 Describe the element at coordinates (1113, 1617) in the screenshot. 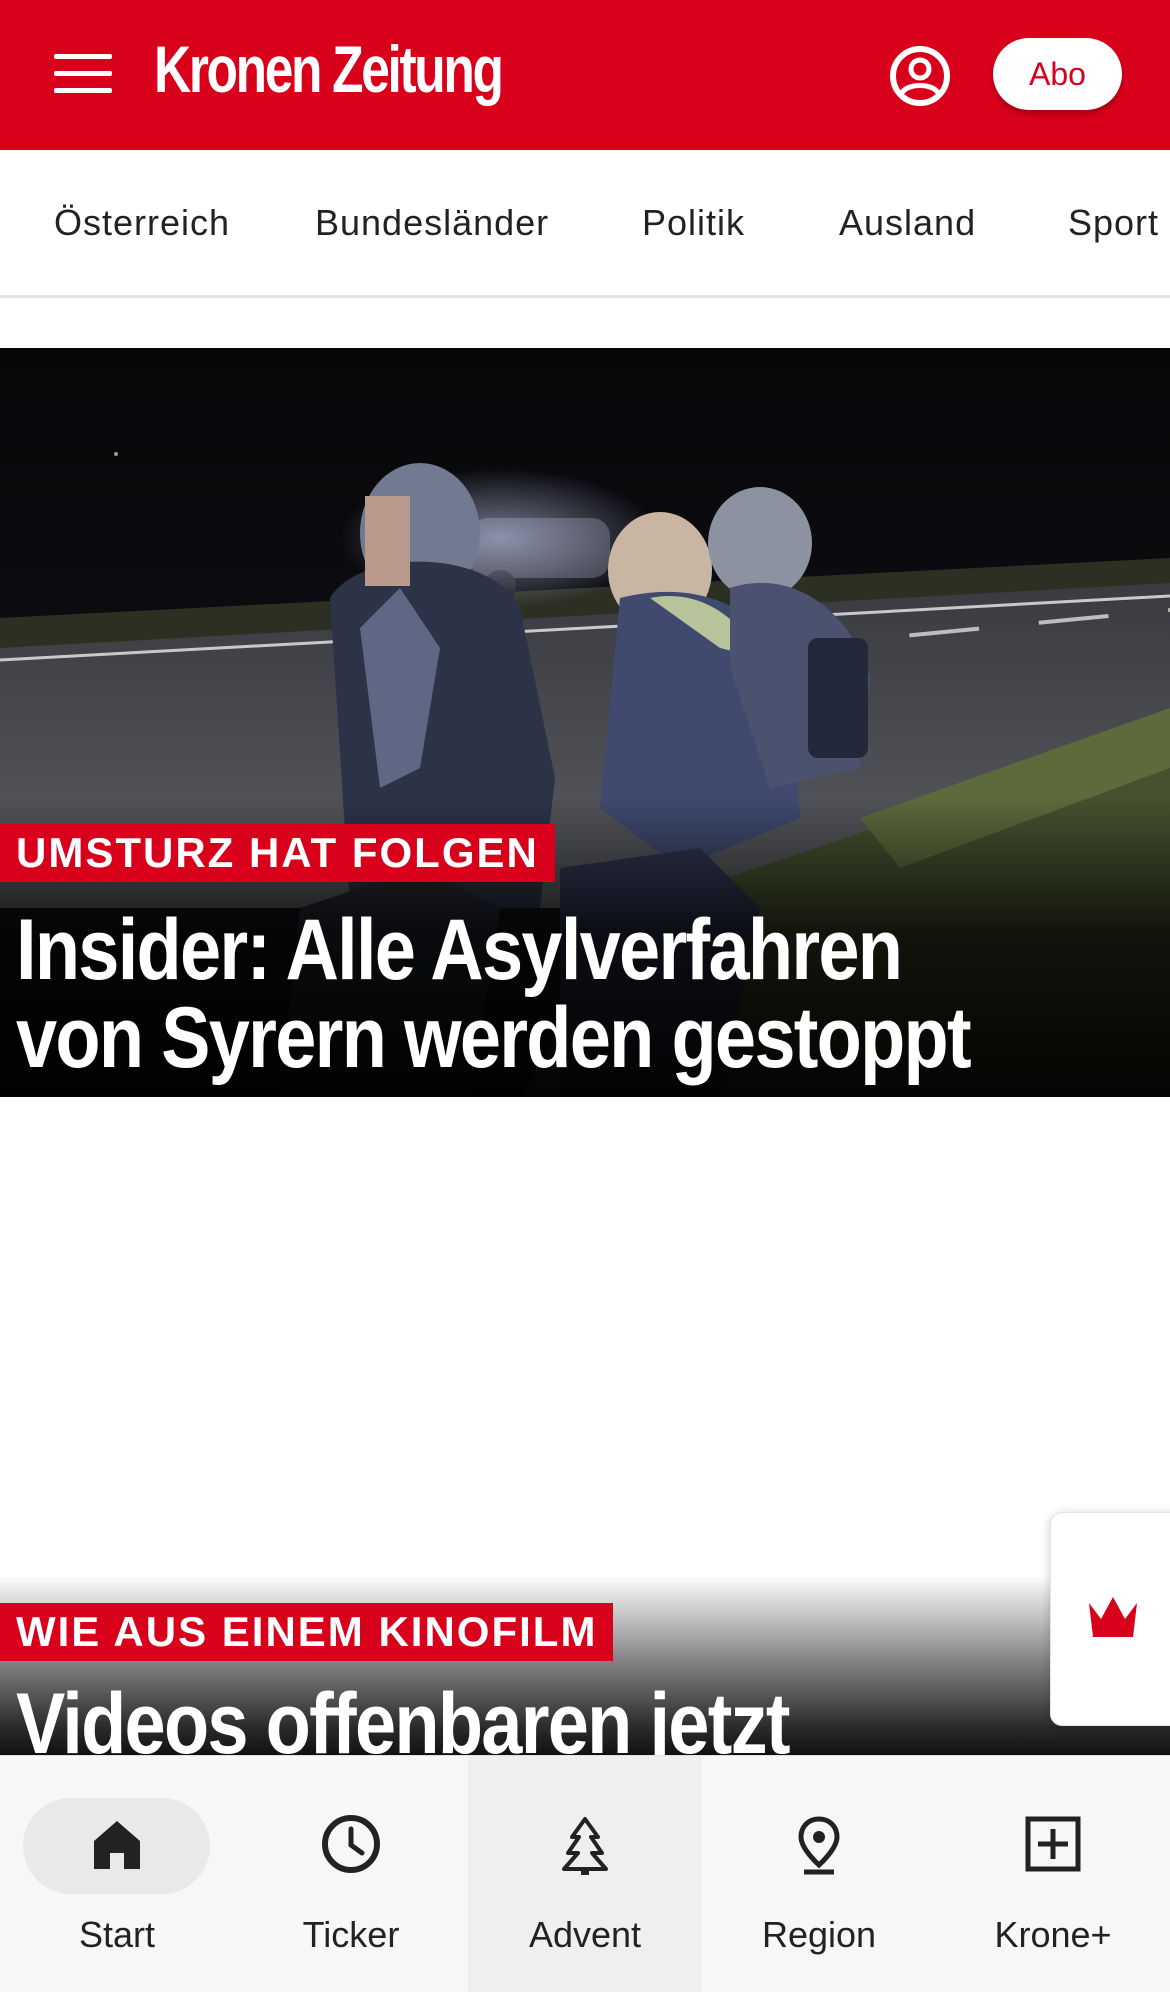

I see `crown-icon` at that location.